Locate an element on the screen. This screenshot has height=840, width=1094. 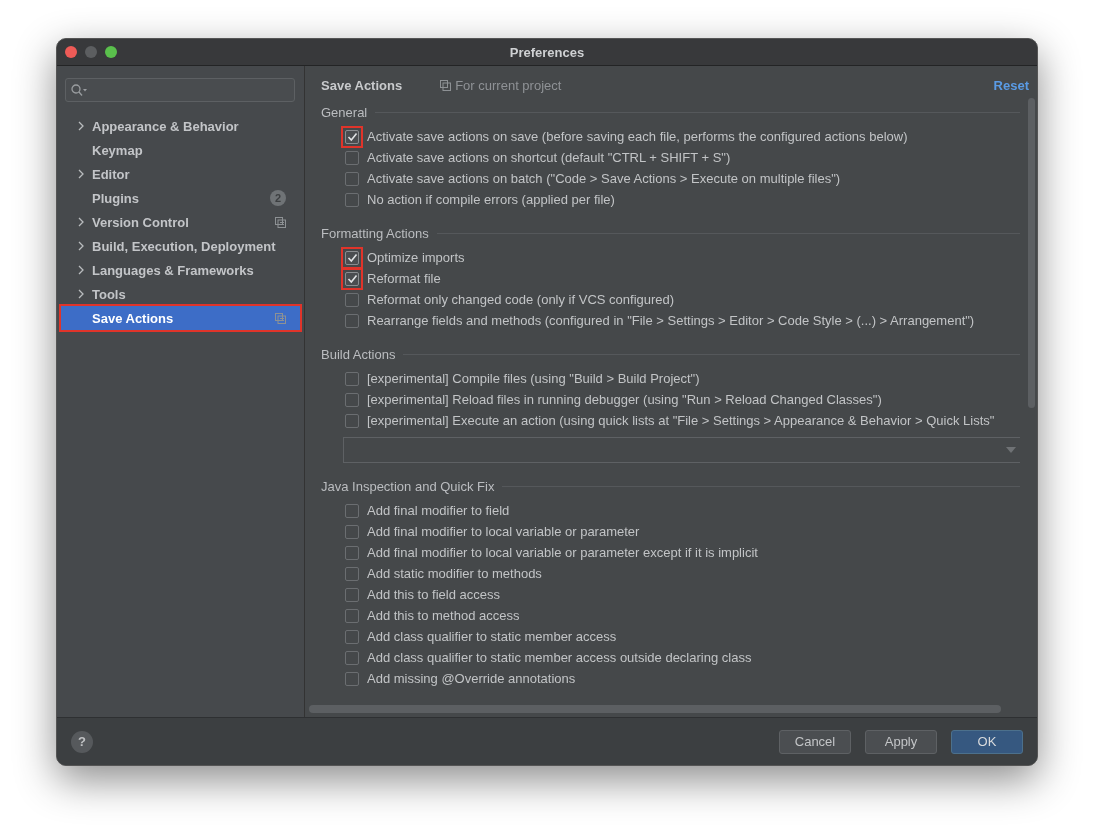
sidebar-item: Save Actions is located at coordinates (180, 318).